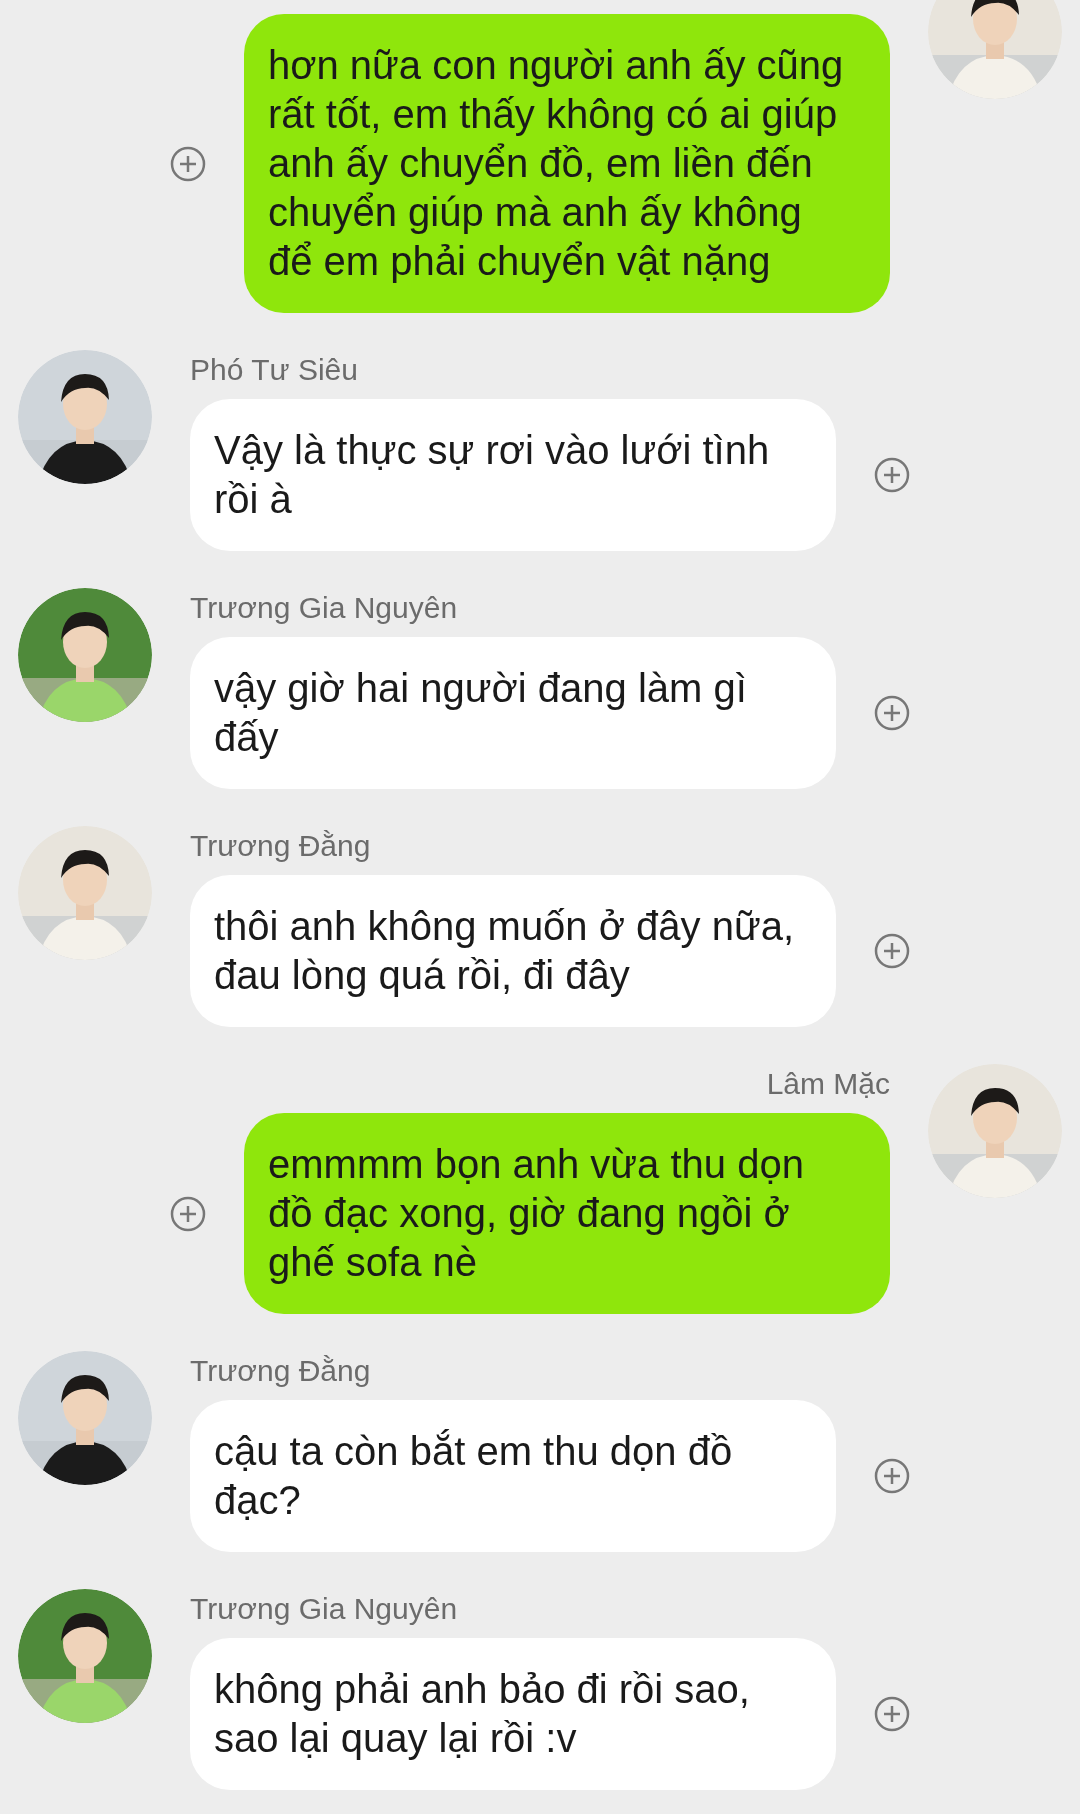  What do you see at coordinates (513, 951) in the screenshot?
I see `message-bubble: thôi anh không muốn ở đây nữa, đau lòng quá rồi, đi đây` at bounding box center [513, 951].